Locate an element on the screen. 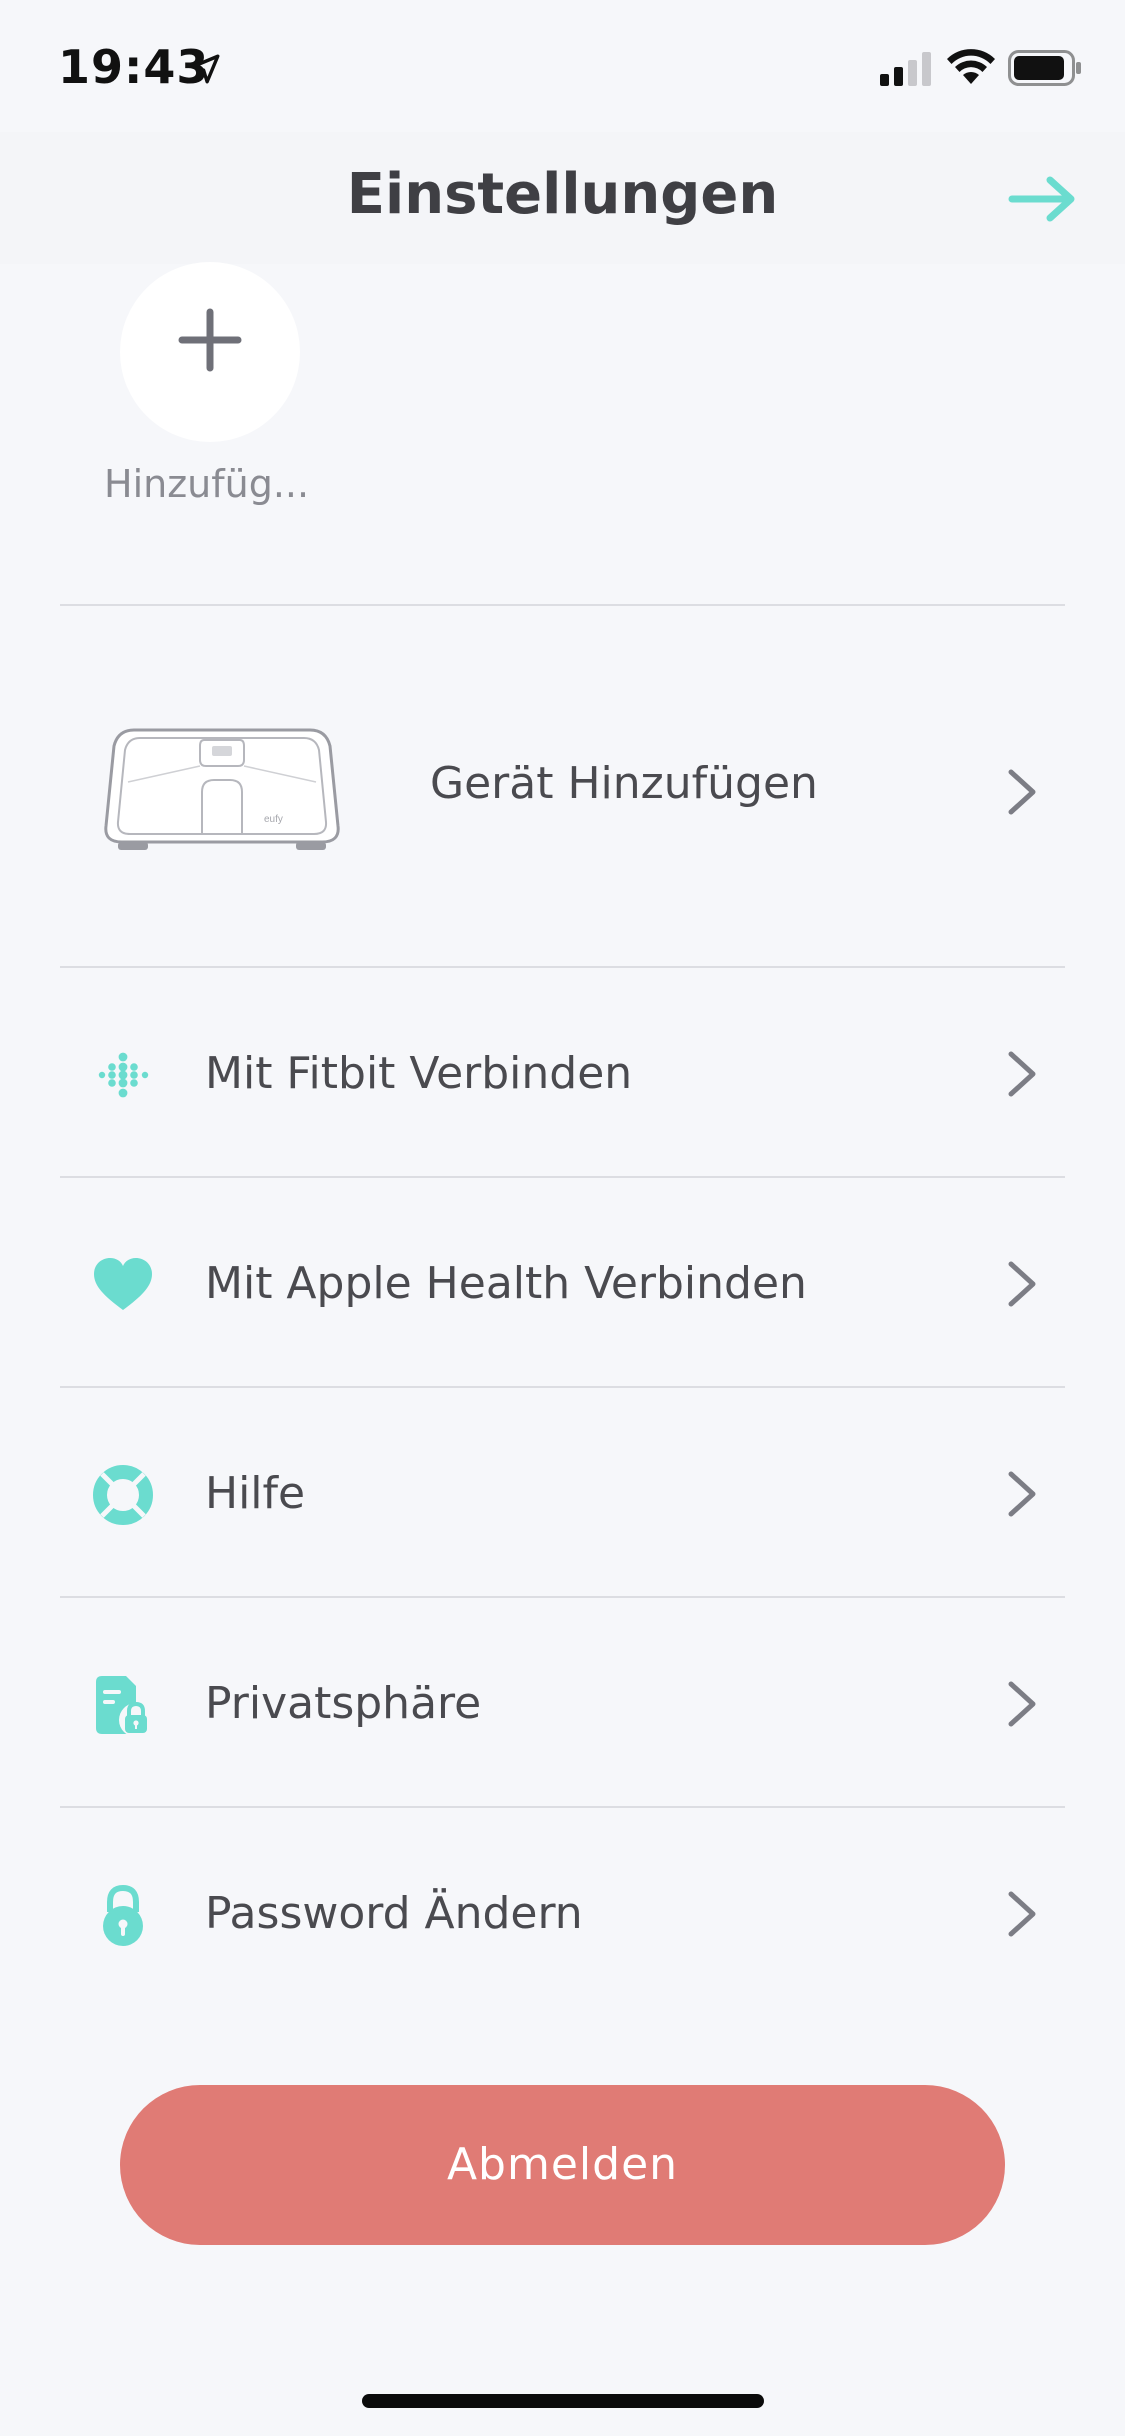 Image resolution: width=1125 pixels, height=2436 pixels. menu-item-change-password: Password Ändern is located at coordinates (562, 1913).